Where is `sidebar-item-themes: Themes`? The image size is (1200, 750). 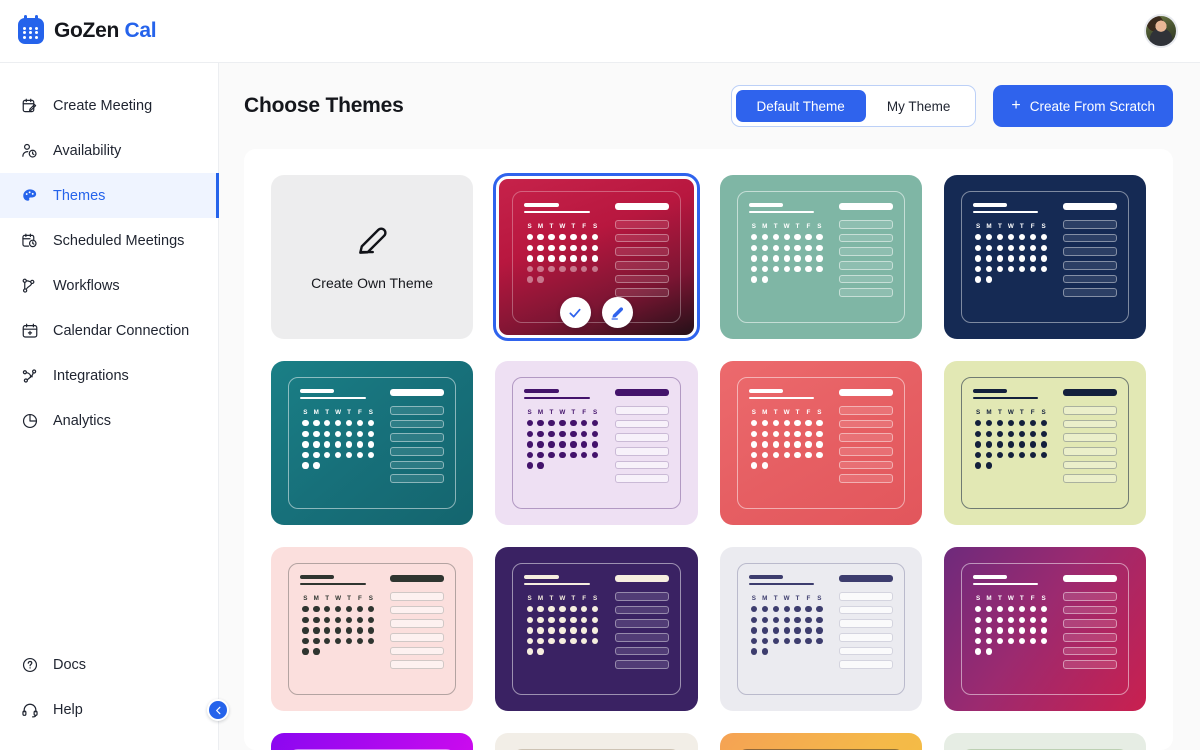
sidebar-item-themes: Themes is located at coordinates (109, 195).